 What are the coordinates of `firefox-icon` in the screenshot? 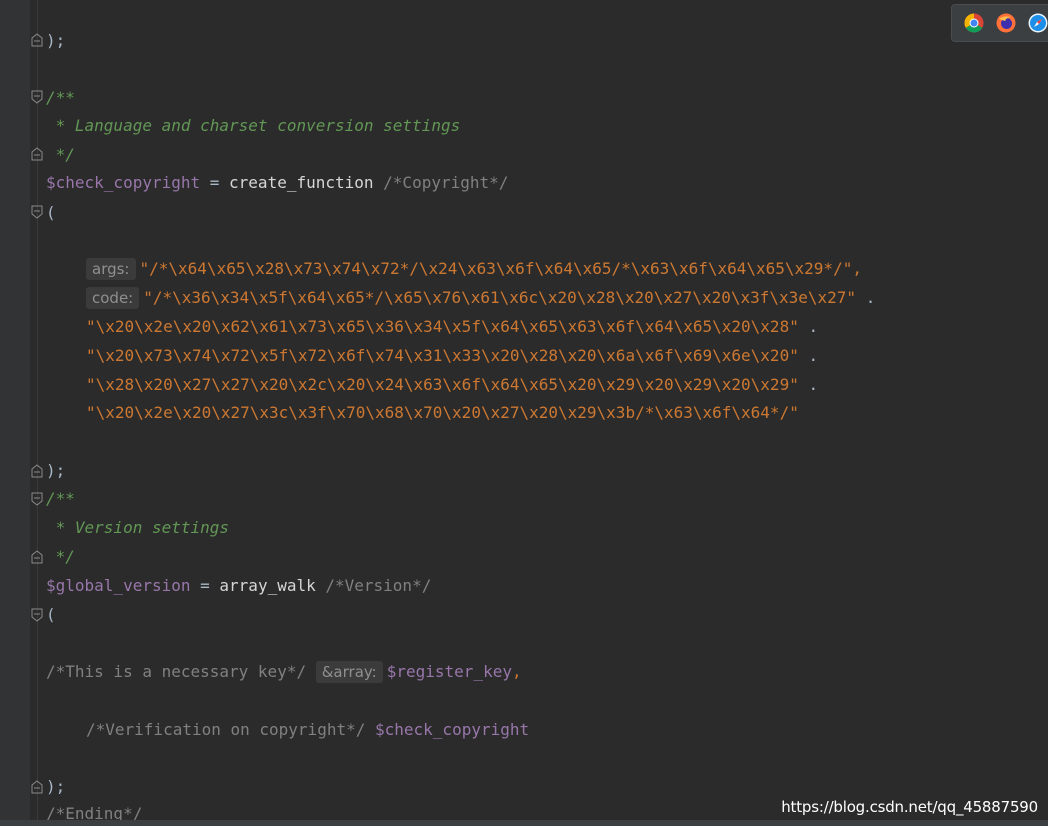 It's located at (1006, 23).